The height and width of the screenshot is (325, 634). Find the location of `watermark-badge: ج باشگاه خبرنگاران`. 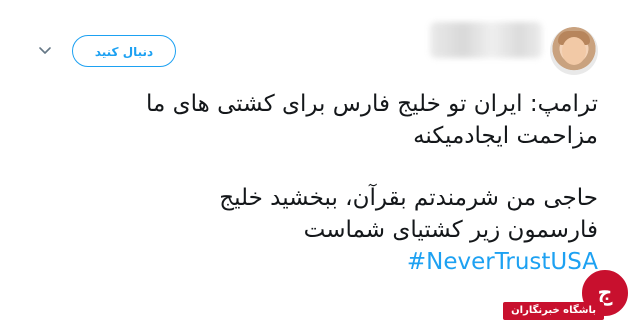

watermark-badge: ج باشگاه خبرنگاران is located at coordinates (568, 296).